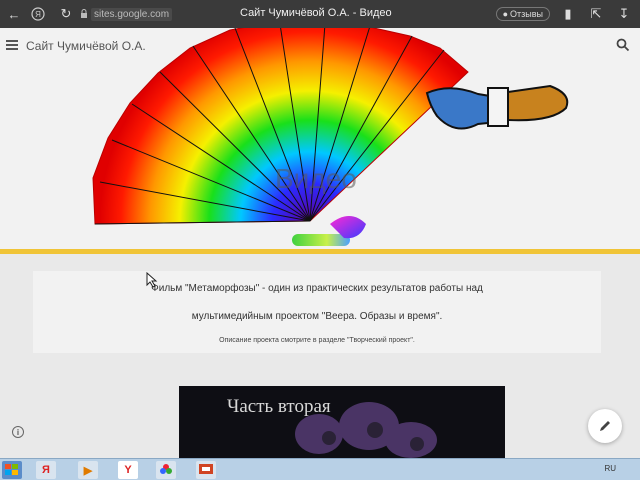  I want to click on page-title: Видео, so click(316, 178).